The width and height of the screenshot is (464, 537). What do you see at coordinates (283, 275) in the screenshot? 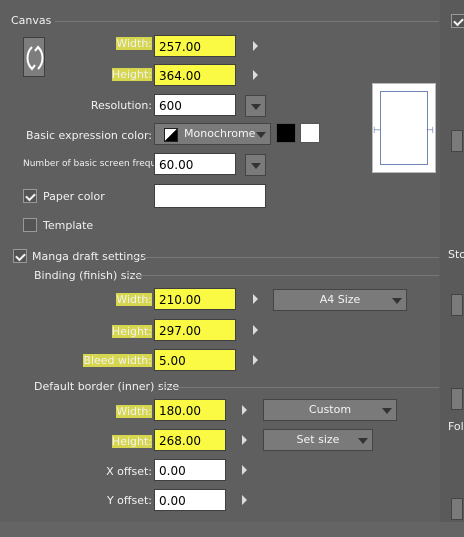
I see `binding-divider` at bounding box center [283, 275].